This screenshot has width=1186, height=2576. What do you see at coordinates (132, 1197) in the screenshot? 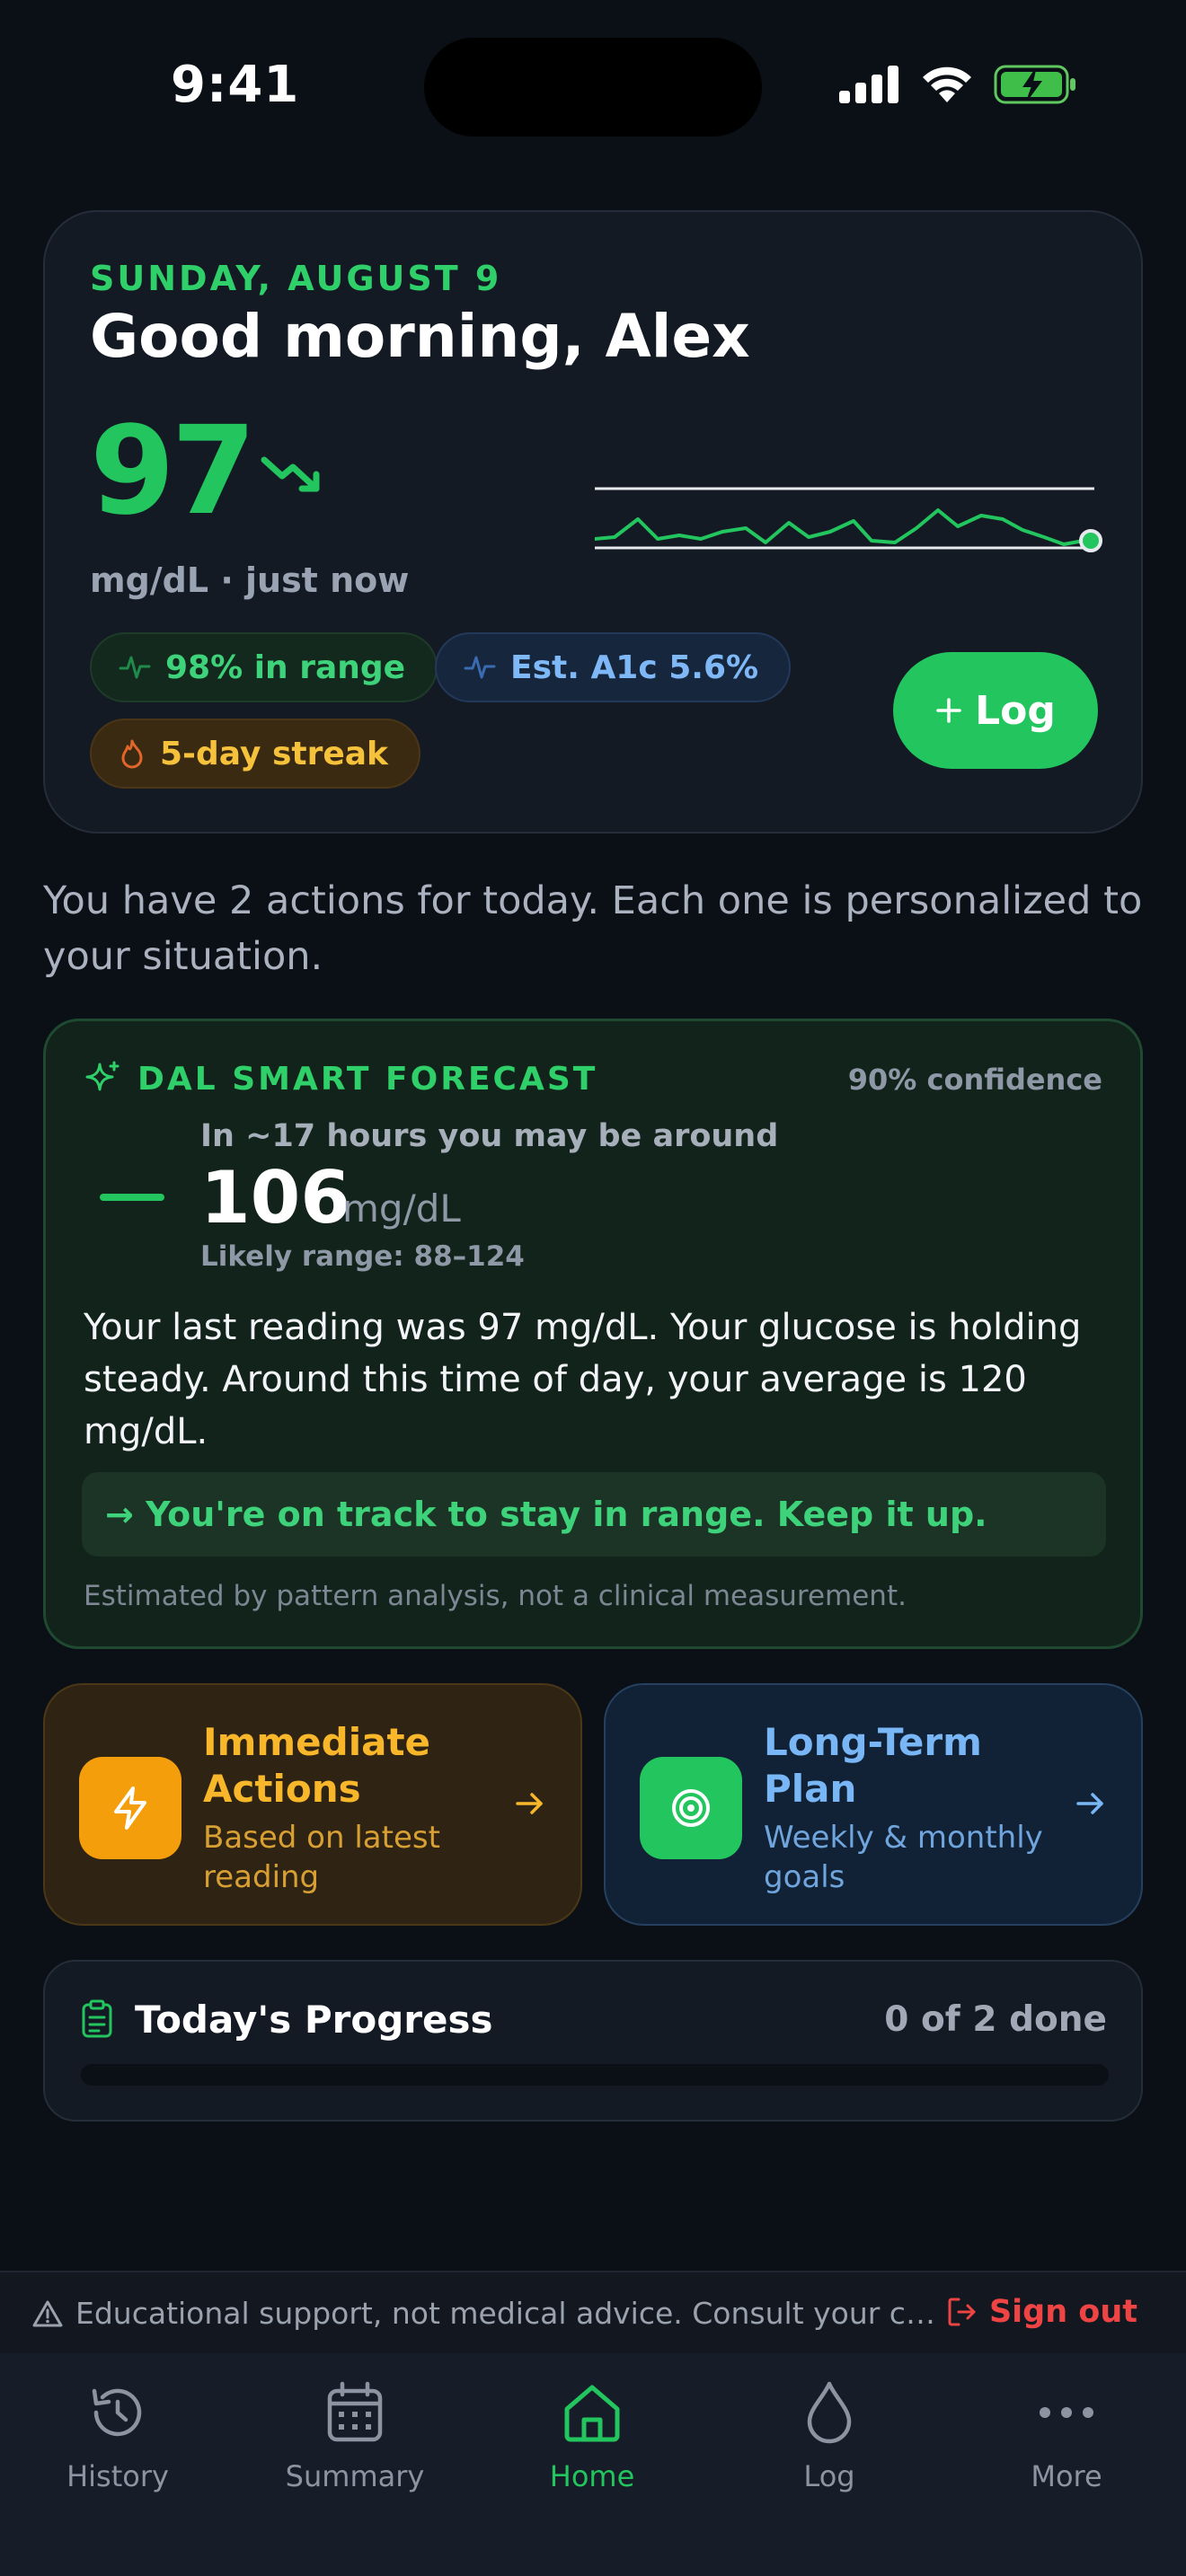
I see `steady-trend-indicator` at bounding box center [132, 1197].